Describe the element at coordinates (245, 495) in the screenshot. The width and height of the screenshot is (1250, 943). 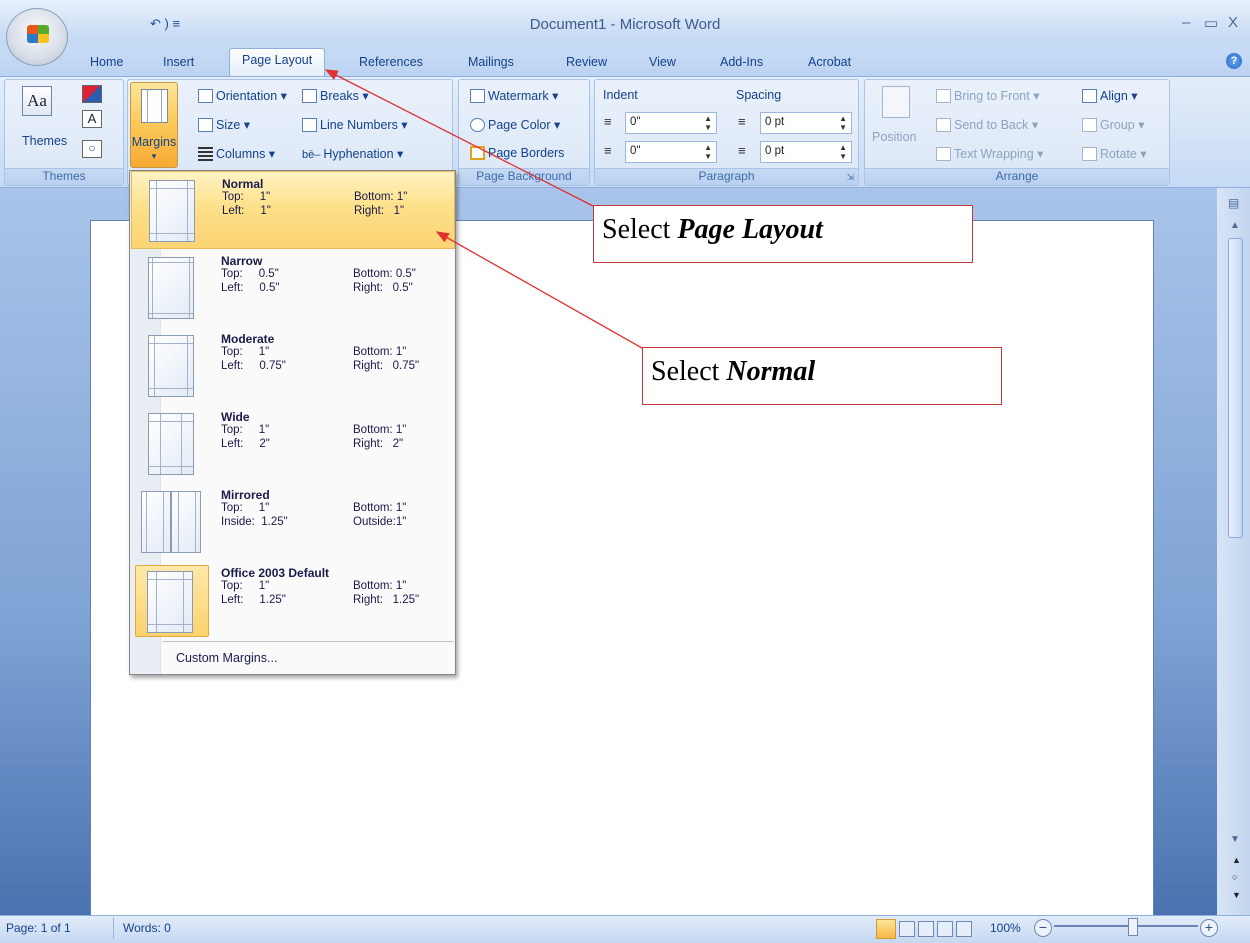
I see `option-name: Mirrored` at that location.